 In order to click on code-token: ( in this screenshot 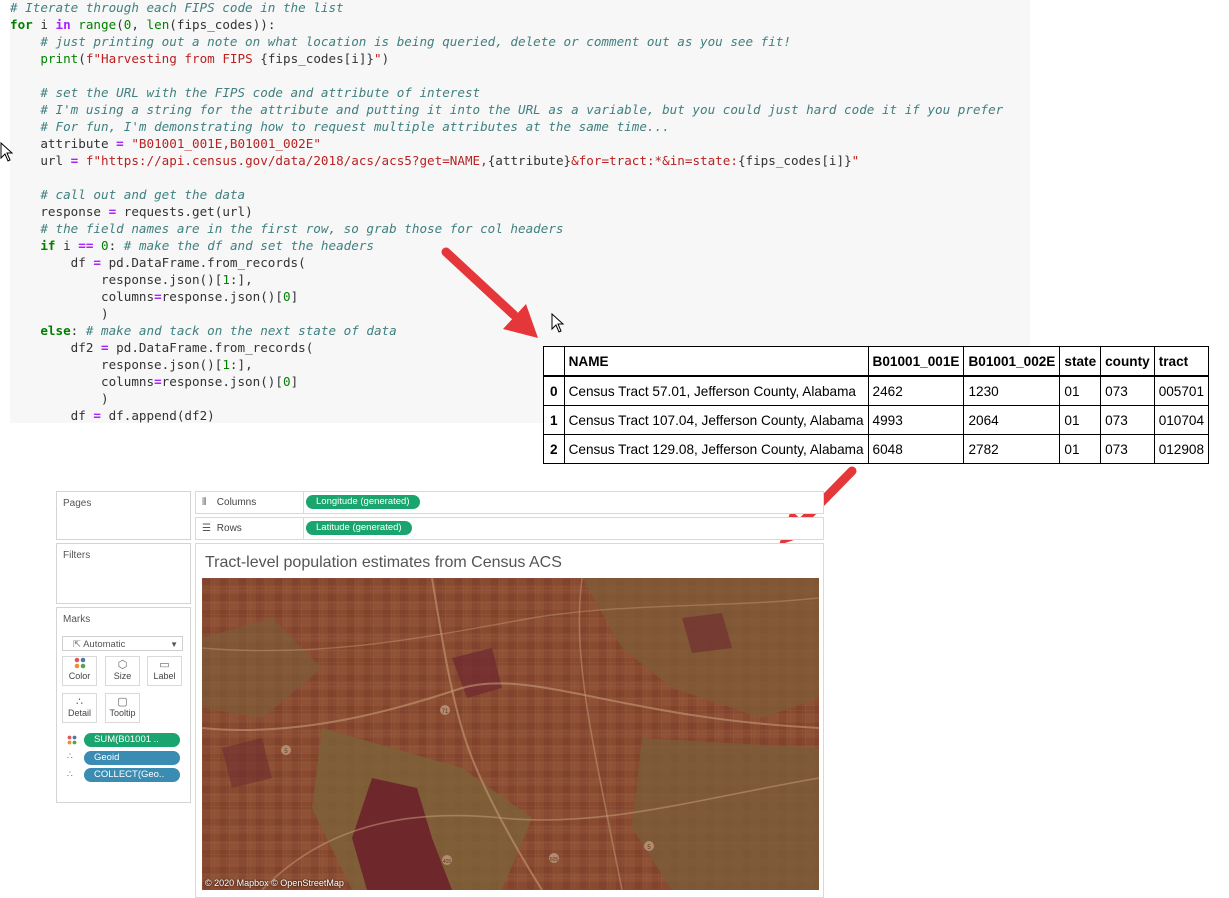, I will do `click(82, 58)`.